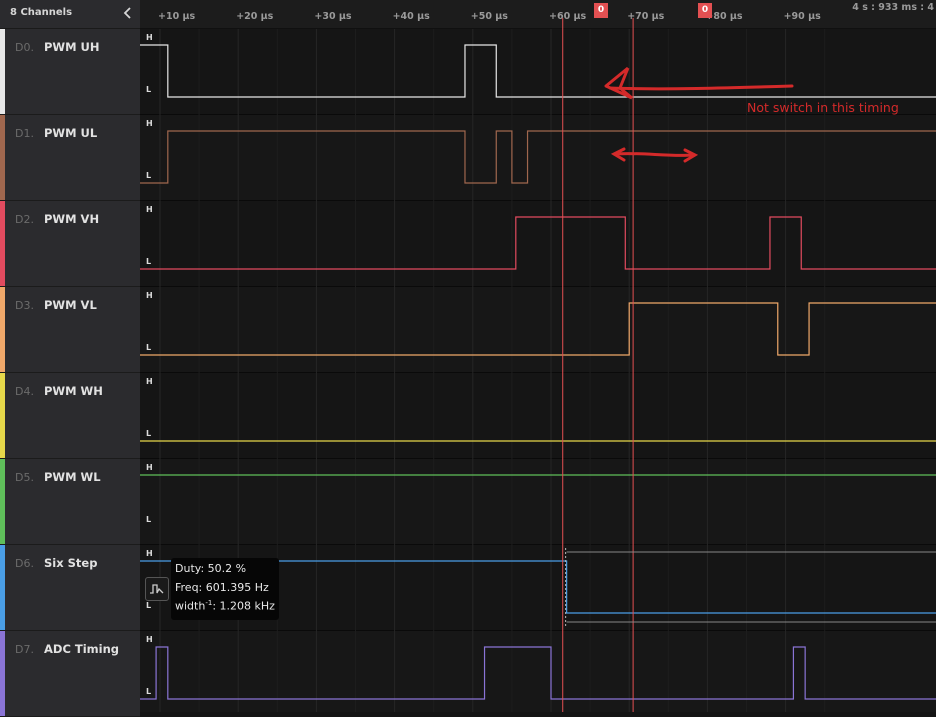 The image size is (936, 717). What do you see at coordinates (222, 587) in the screenshot?
I see `freq-readout: Freq: 601.395 Hz` at bounding box center [222, 587].